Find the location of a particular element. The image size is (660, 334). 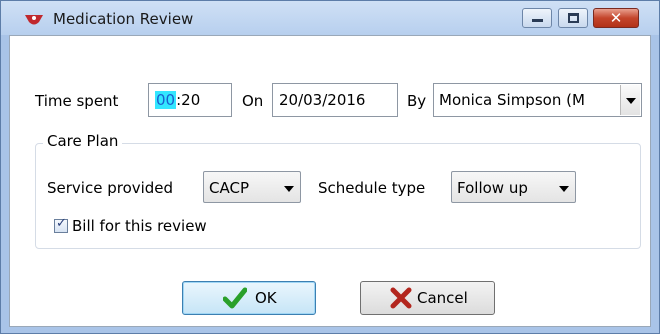

time-spent-input: 00:20 is located at coordinates (190, 100).